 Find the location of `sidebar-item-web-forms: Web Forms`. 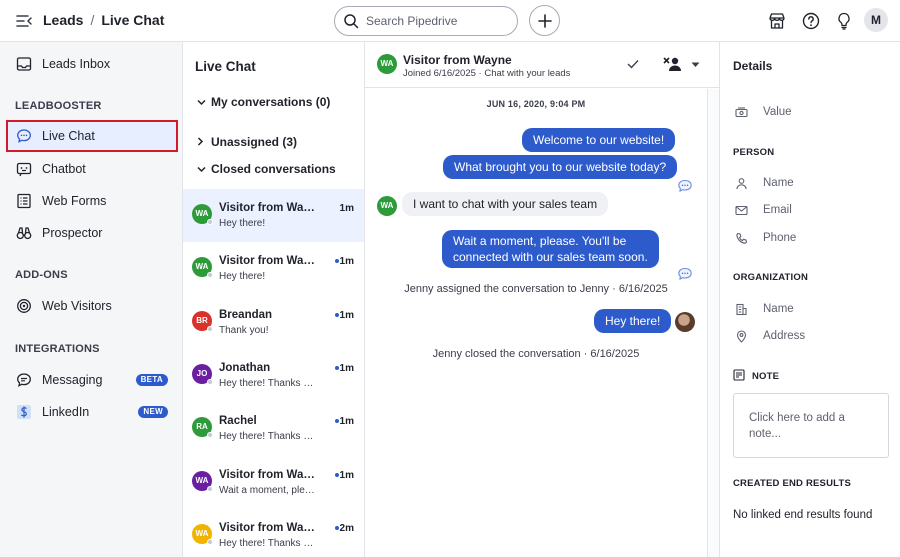

sidebar-item-web-forms: Web Forms is located at coordinates (92, 201).